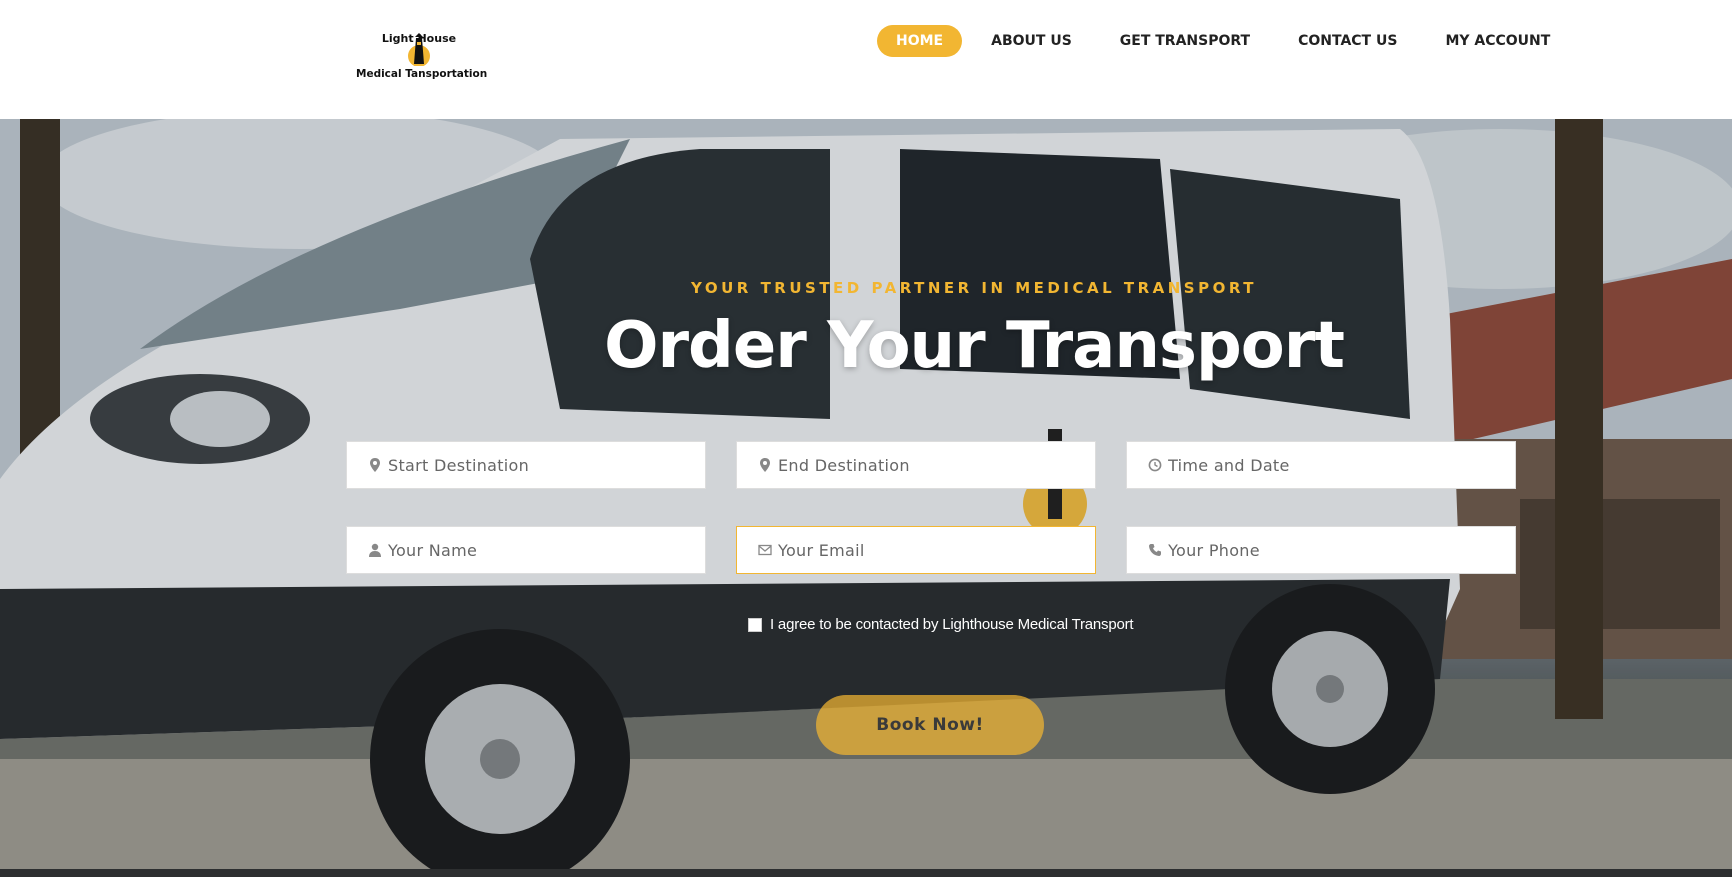 This screenshot has height=877, width=1732. Describe the element at coordinates (1341, 465) in the screenshot. I see `time-date-input` at that location.